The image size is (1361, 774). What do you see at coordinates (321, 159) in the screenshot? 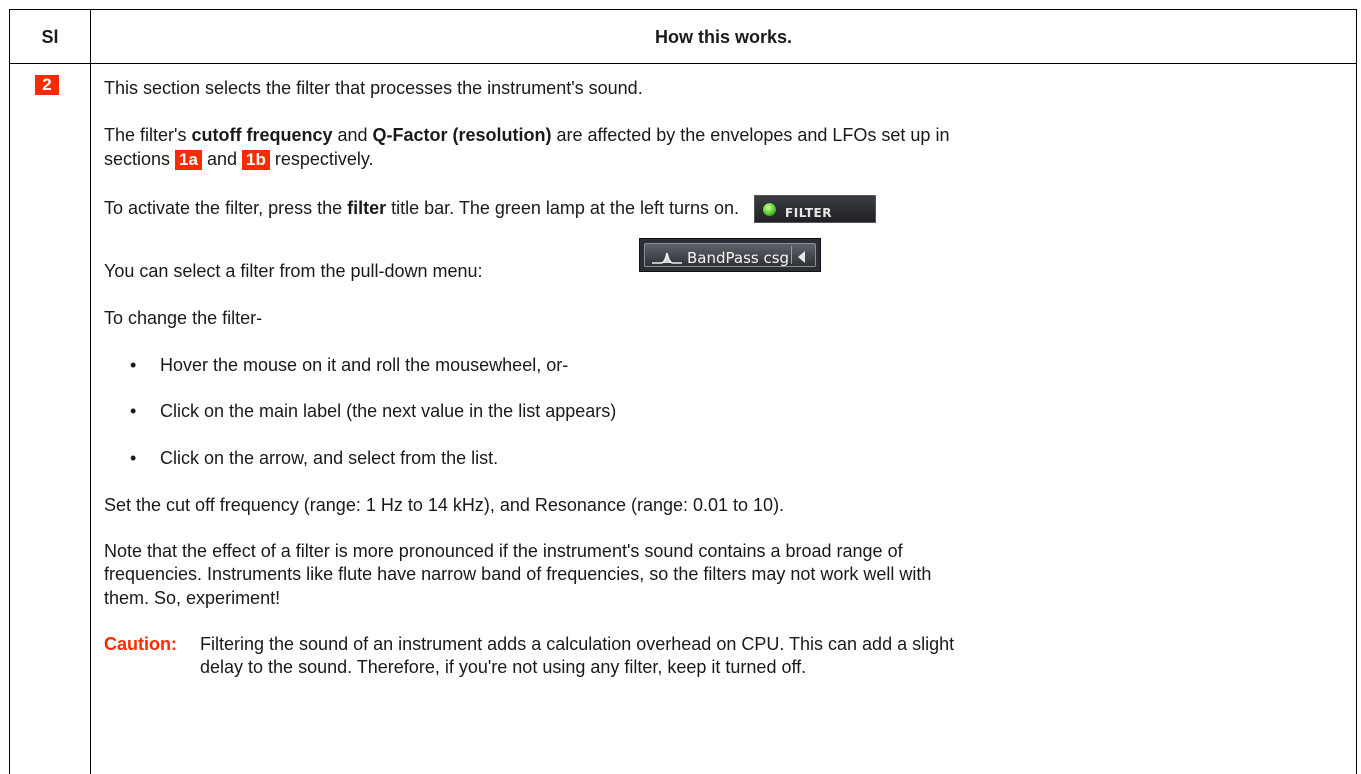
I see `respectively-text: respectively.` at bounding box center [321, 159].